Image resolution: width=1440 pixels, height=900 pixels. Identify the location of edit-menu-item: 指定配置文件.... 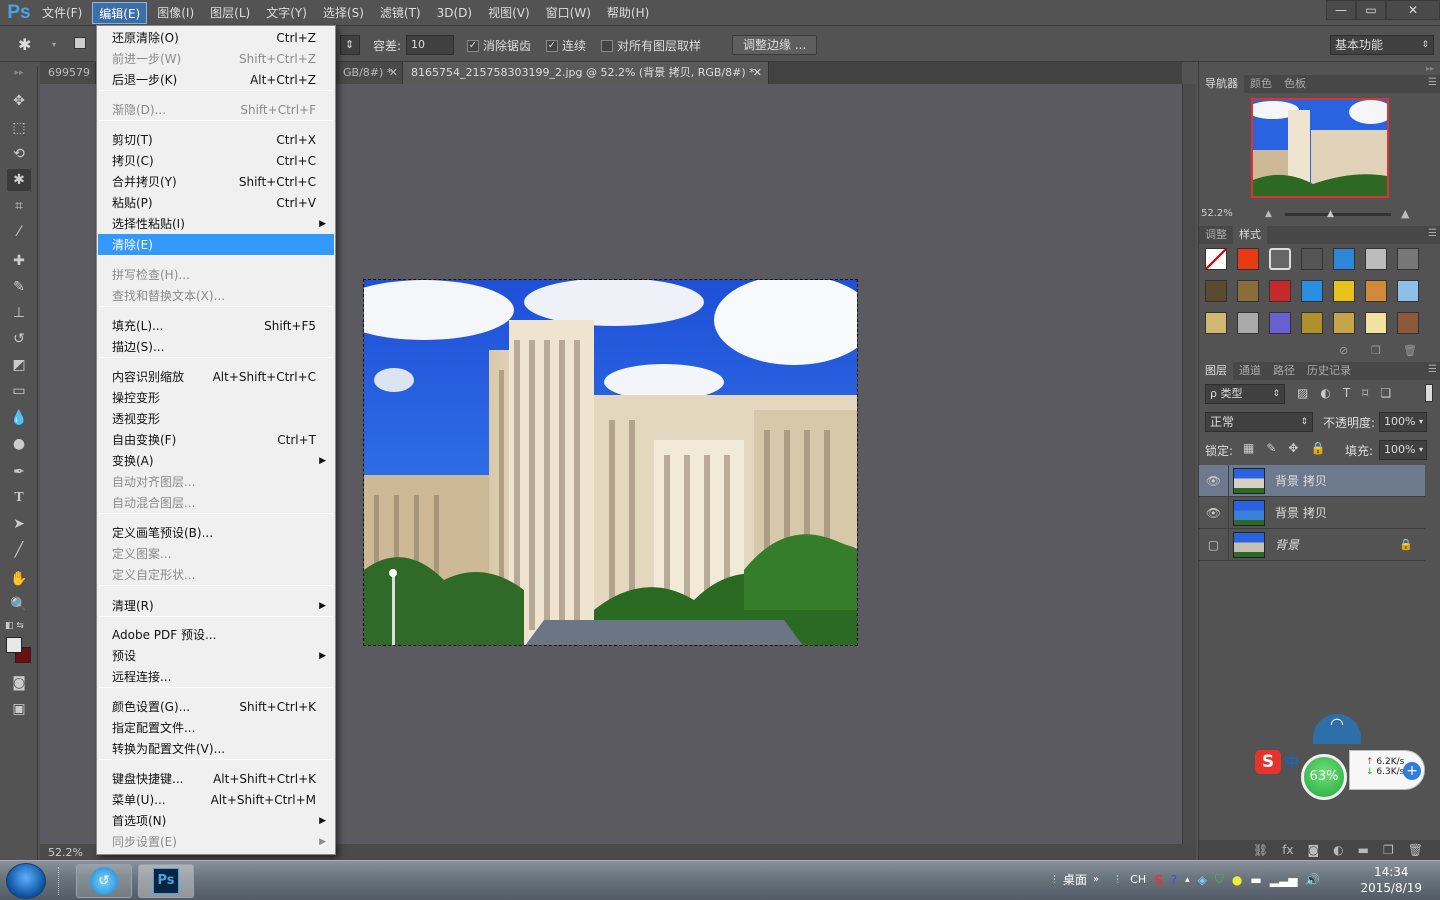
(216, 727).